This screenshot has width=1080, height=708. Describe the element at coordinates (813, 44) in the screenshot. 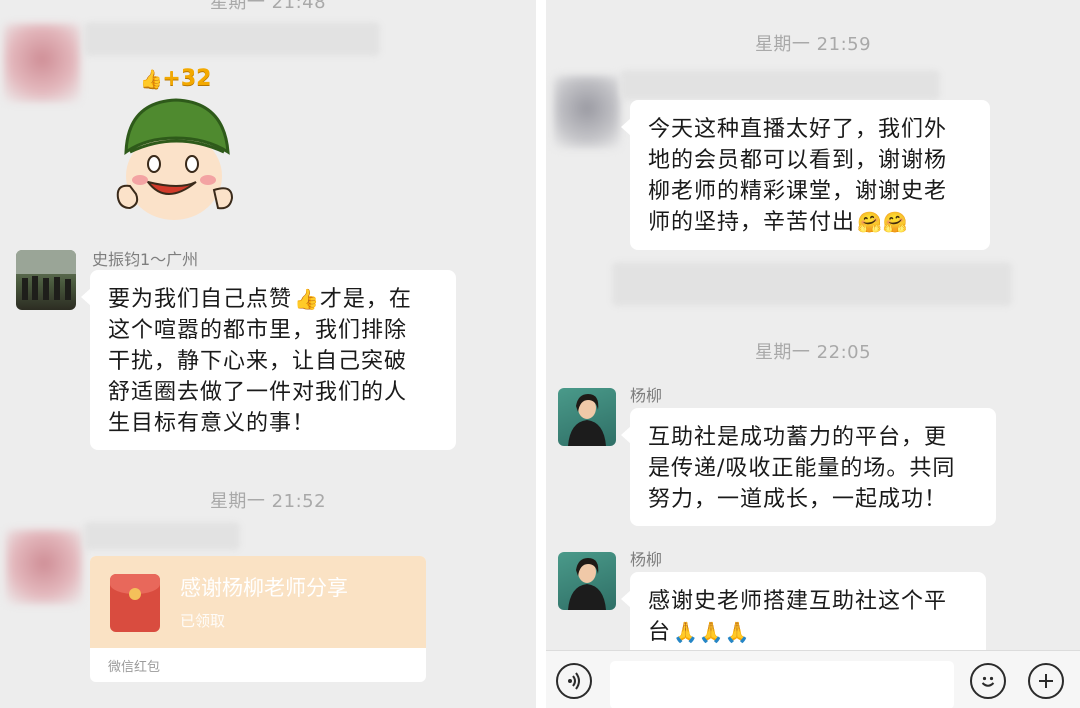

I see `timestamp: 星期一 21:59` at that location.